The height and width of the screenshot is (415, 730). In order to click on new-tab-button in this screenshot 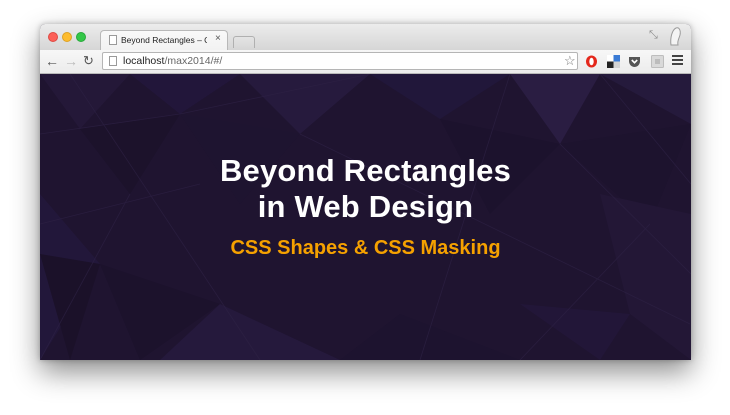, I will do `click(244, 42)`.